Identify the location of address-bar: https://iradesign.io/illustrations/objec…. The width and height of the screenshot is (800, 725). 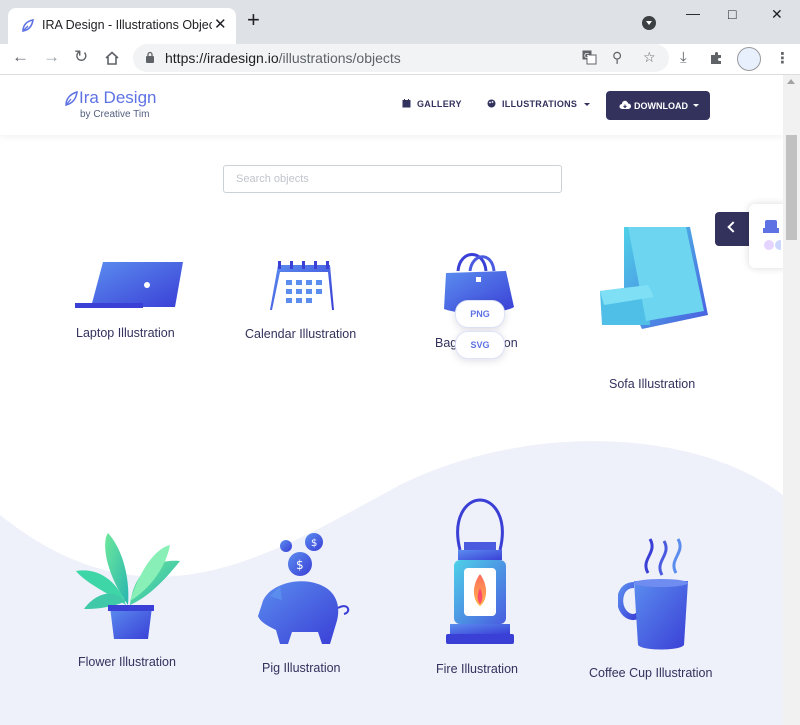
(401, 58).